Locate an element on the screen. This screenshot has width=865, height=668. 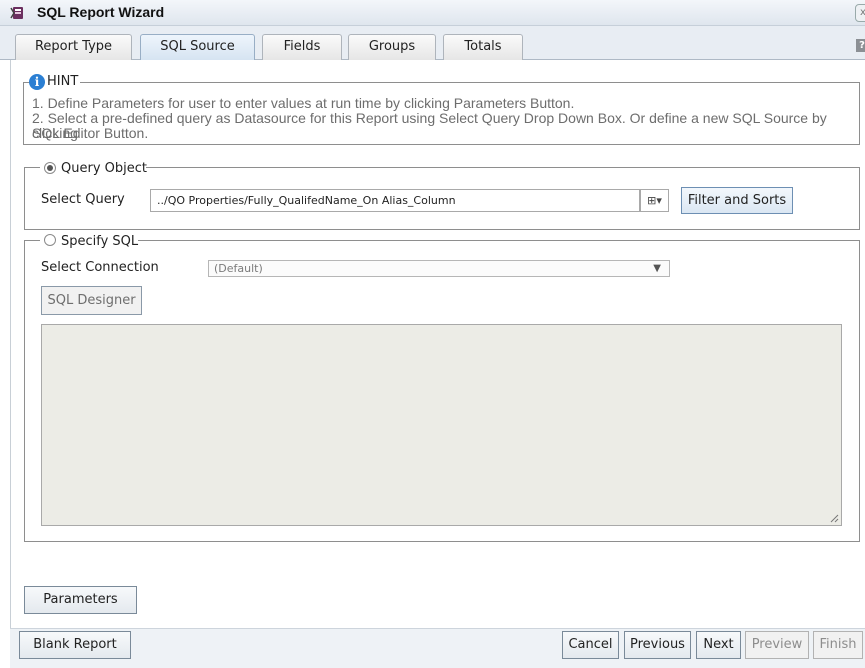
help-icon: ? is located at coordinates (860, 45).